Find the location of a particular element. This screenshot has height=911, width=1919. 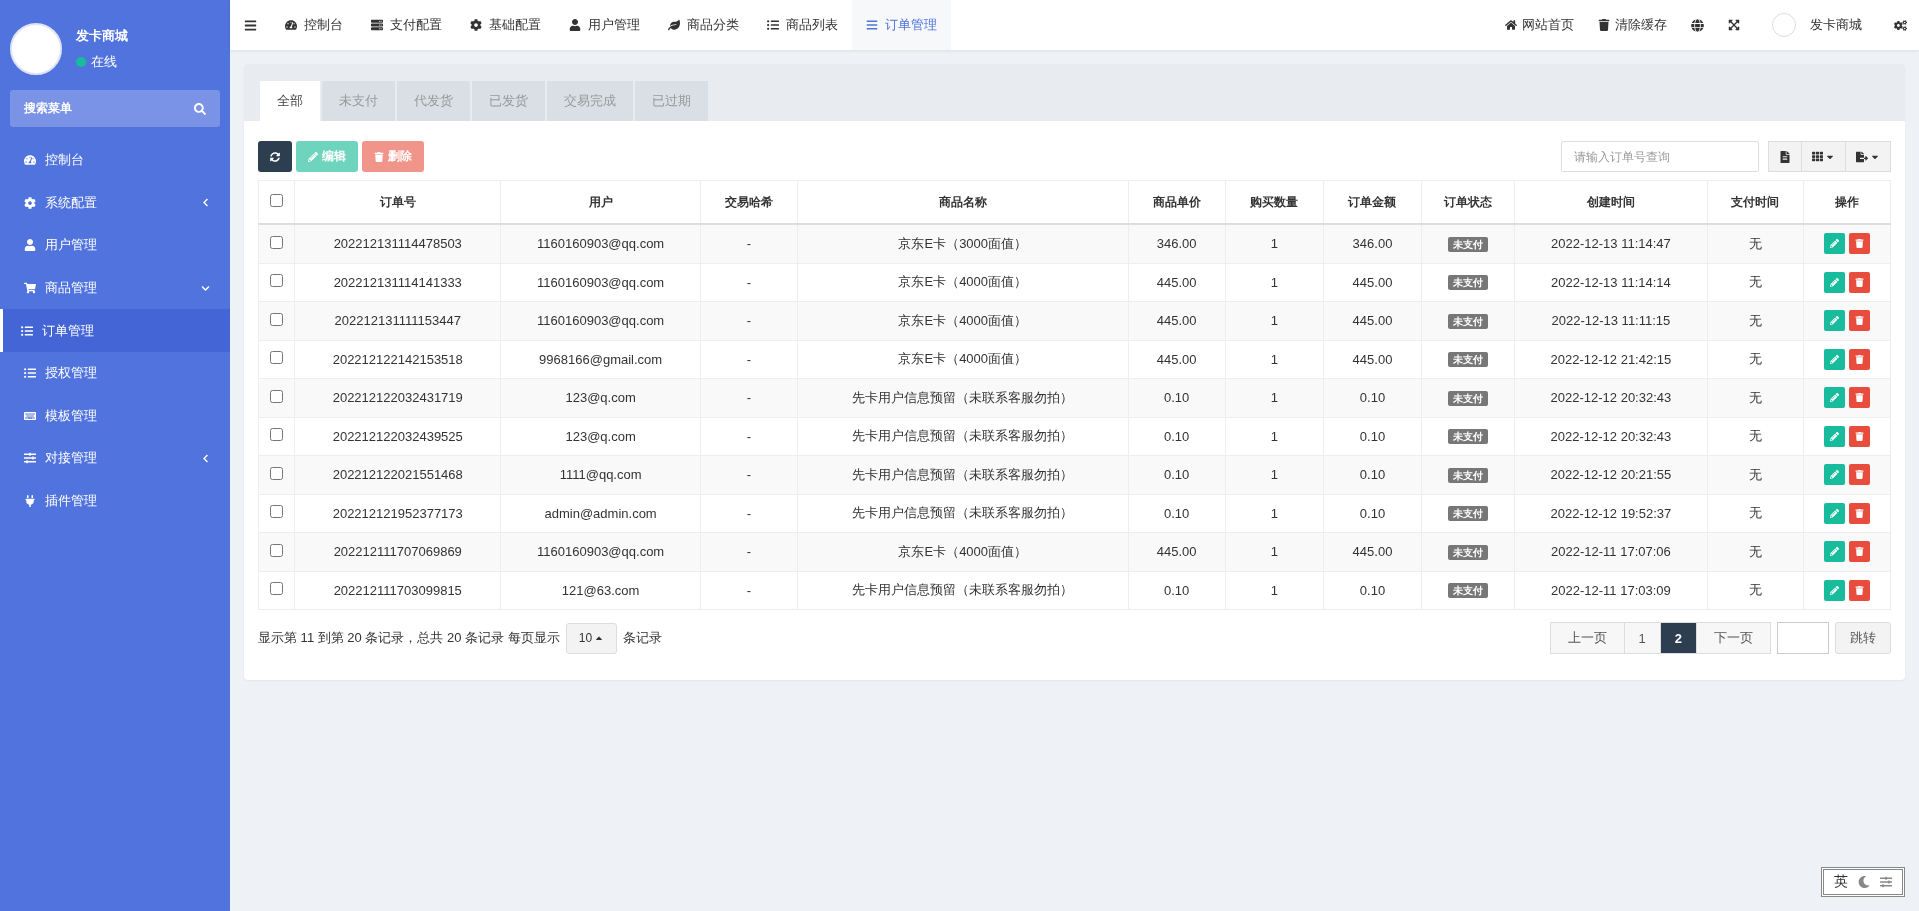

sidebar-item: 用户管理 is located at coordinates (115, 245).